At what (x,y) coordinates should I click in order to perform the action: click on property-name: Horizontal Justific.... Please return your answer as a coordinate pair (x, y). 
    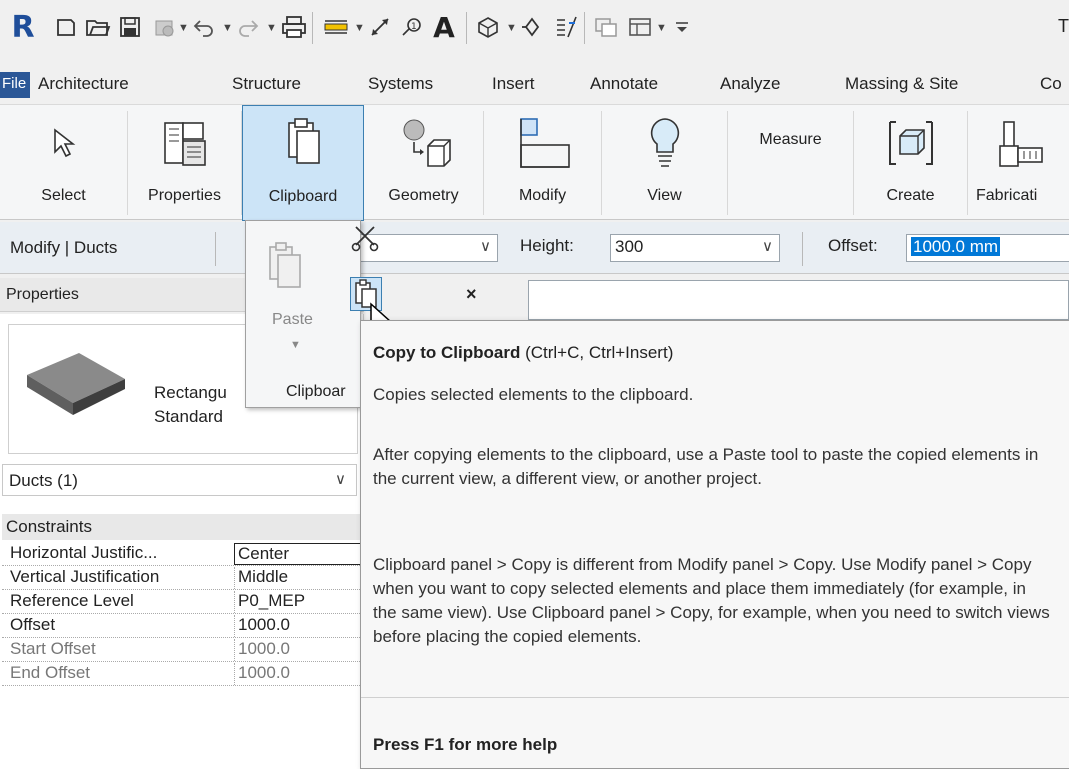
    Looking at the image, I should click on (84, 552).